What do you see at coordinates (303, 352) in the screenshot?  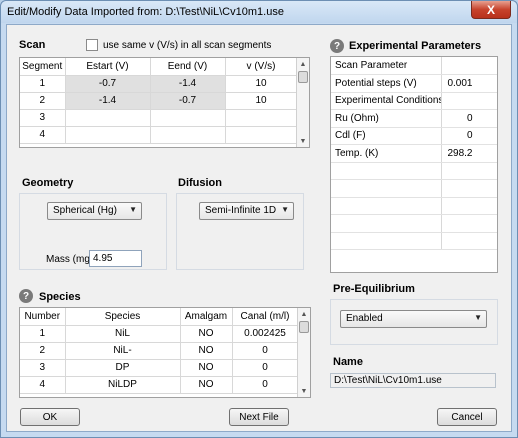 I see `species-scrollbar: ▲ ▼` at bounding box center [303, 352].